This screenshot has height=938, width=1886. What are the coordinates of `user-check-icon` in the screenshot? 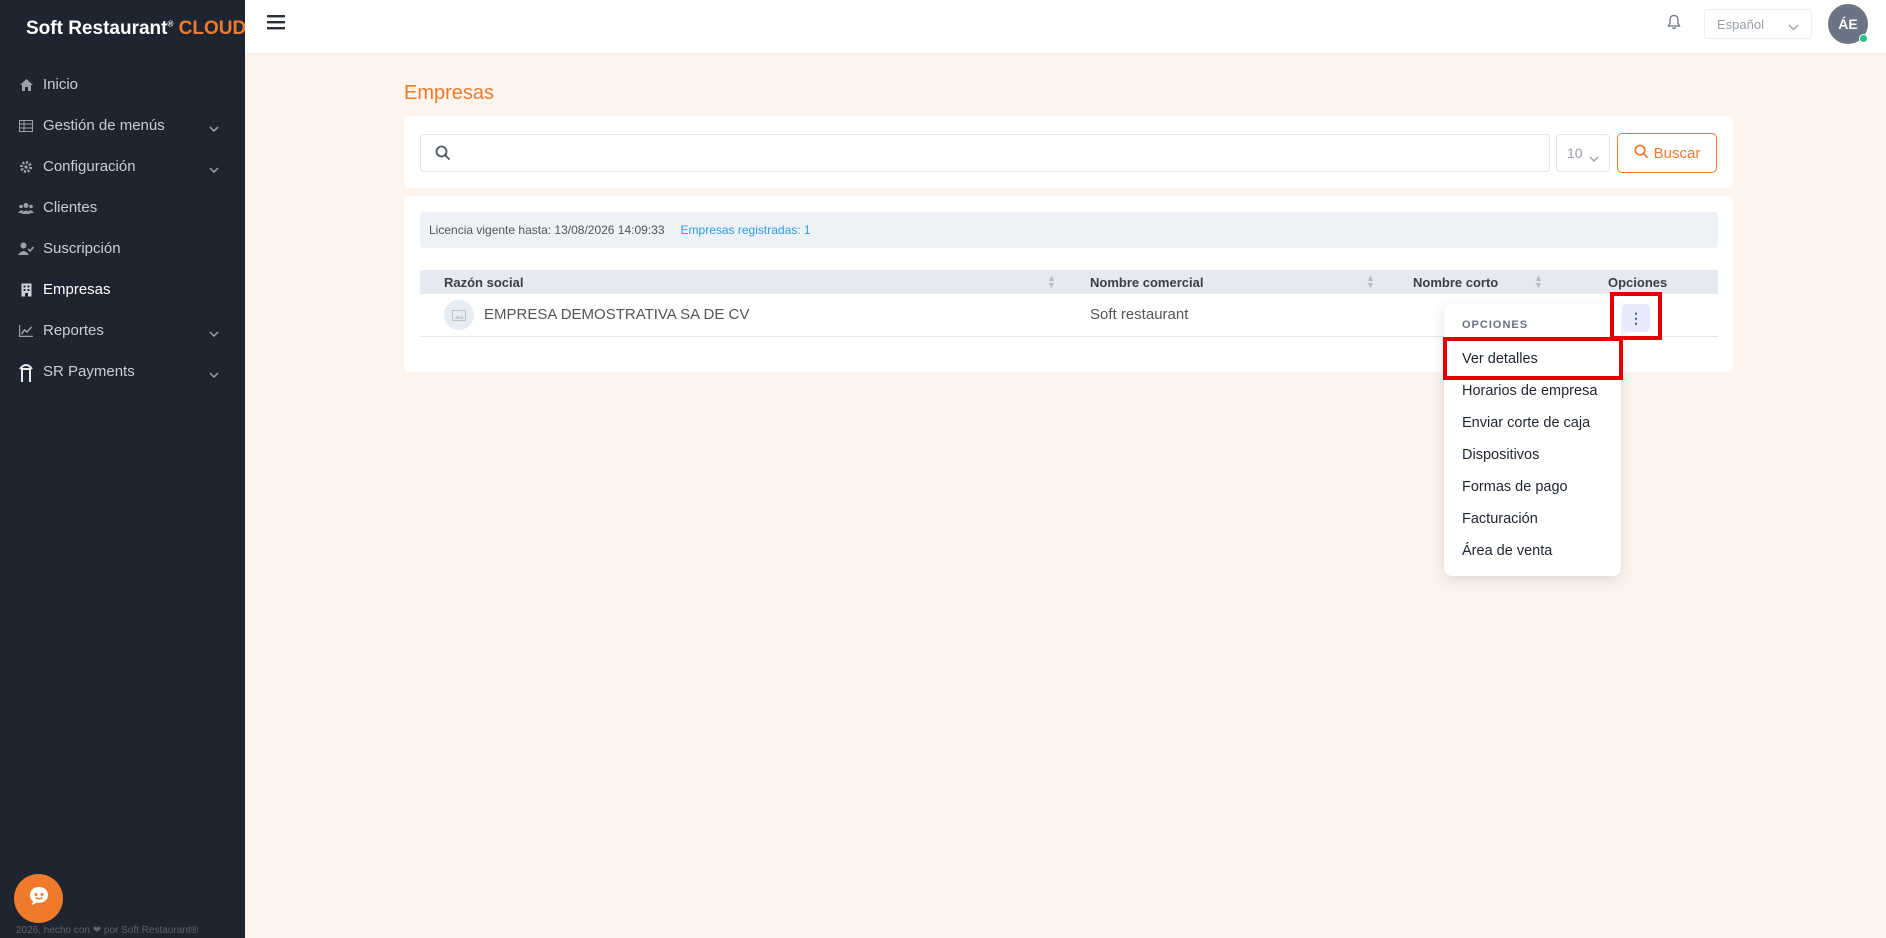 It's located at (26, 249).